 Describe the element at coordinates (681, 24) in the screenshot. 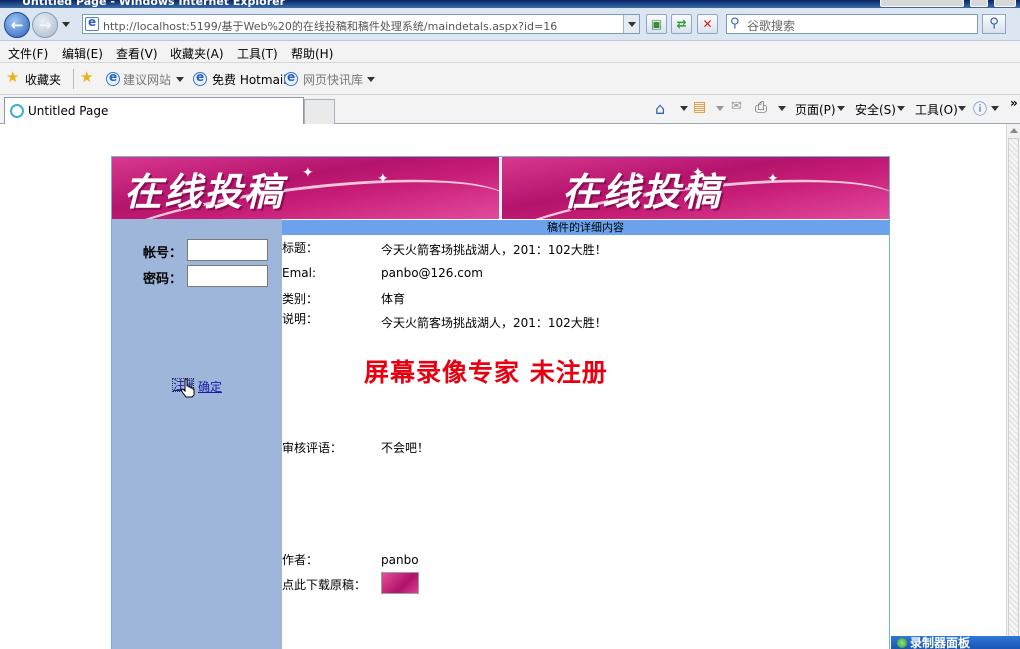

I see `refresh-button: ⇄` at that location.